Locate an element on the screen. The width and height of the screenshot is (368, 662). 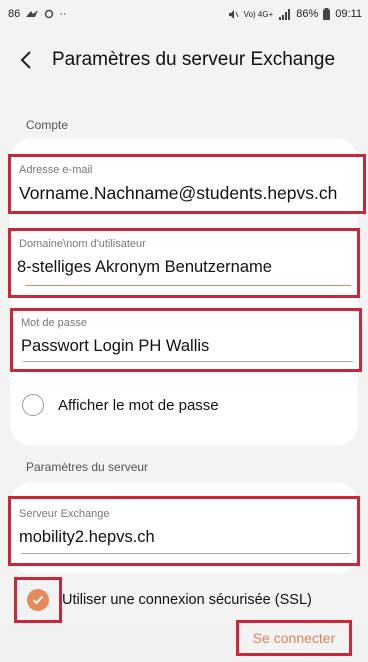
server-underline is located at coordinates (186, 553).